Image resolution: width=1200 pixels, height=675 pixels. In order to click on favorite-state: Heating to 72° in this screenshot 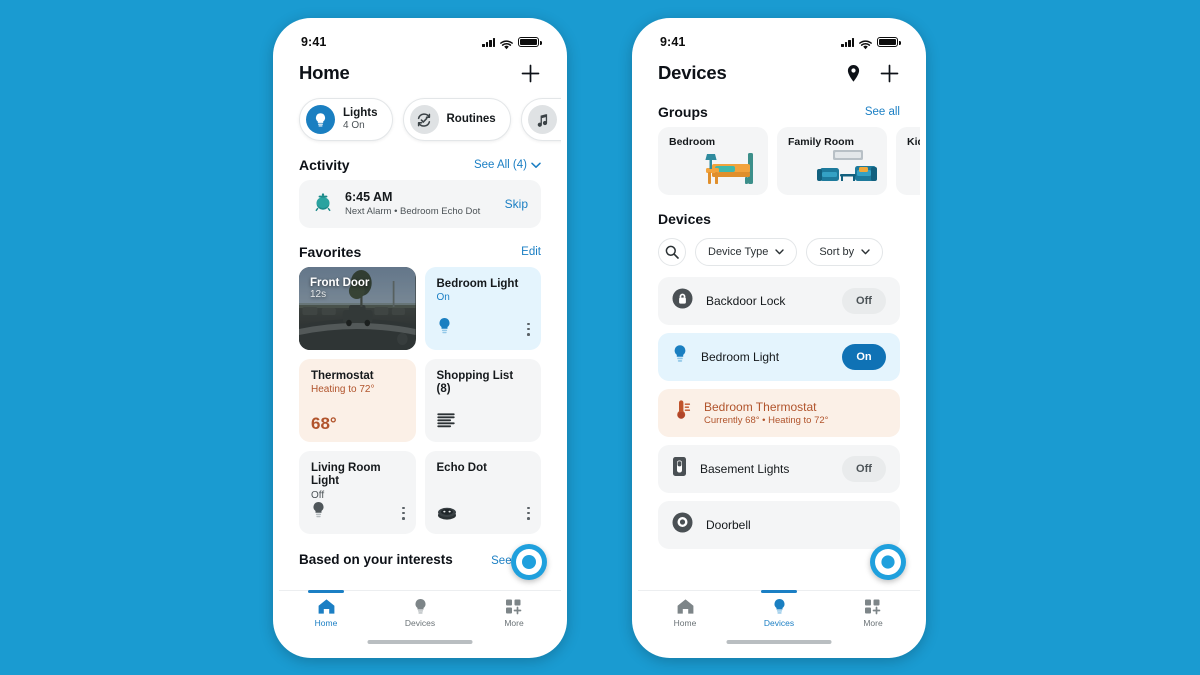, I will do `click(343, 390)`.